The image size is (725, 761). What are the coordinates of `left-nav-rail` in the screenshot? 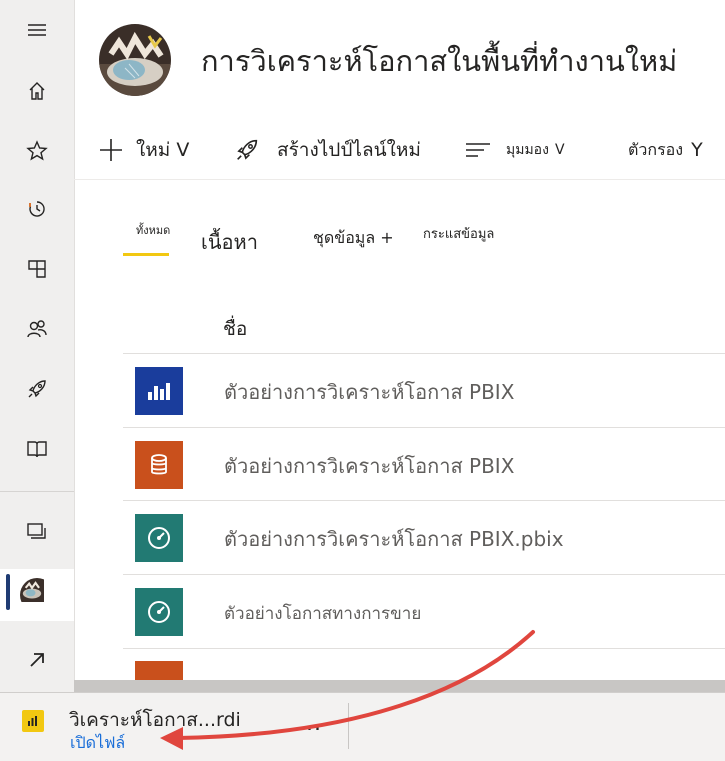 It's located at (37, 346).